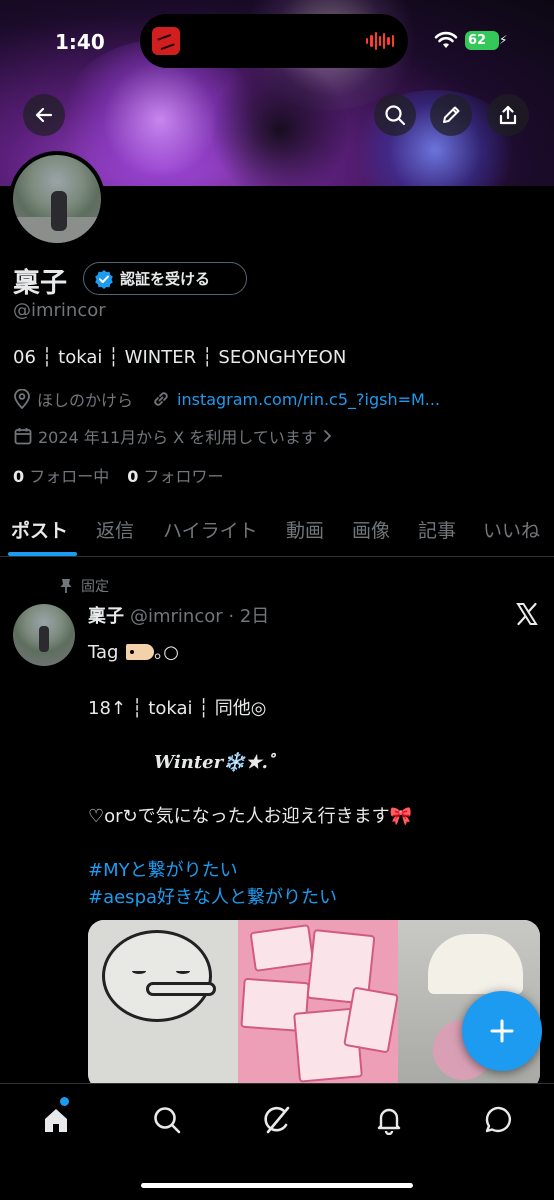 Image resolution: width=554 pixels, height=1200 pixels. What do you see at coordinates (199, 615) in the screenshot?
I see `post-author-meta: @imrincor · 2日` at bounding box center [199, 615].